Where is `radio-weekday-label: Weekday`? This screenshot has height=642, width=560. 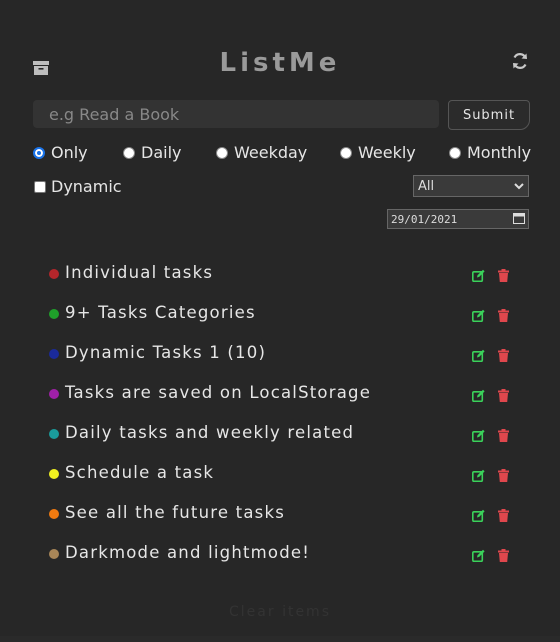 radio-weekday-label: Weekday is located at coordinates (271, 152).